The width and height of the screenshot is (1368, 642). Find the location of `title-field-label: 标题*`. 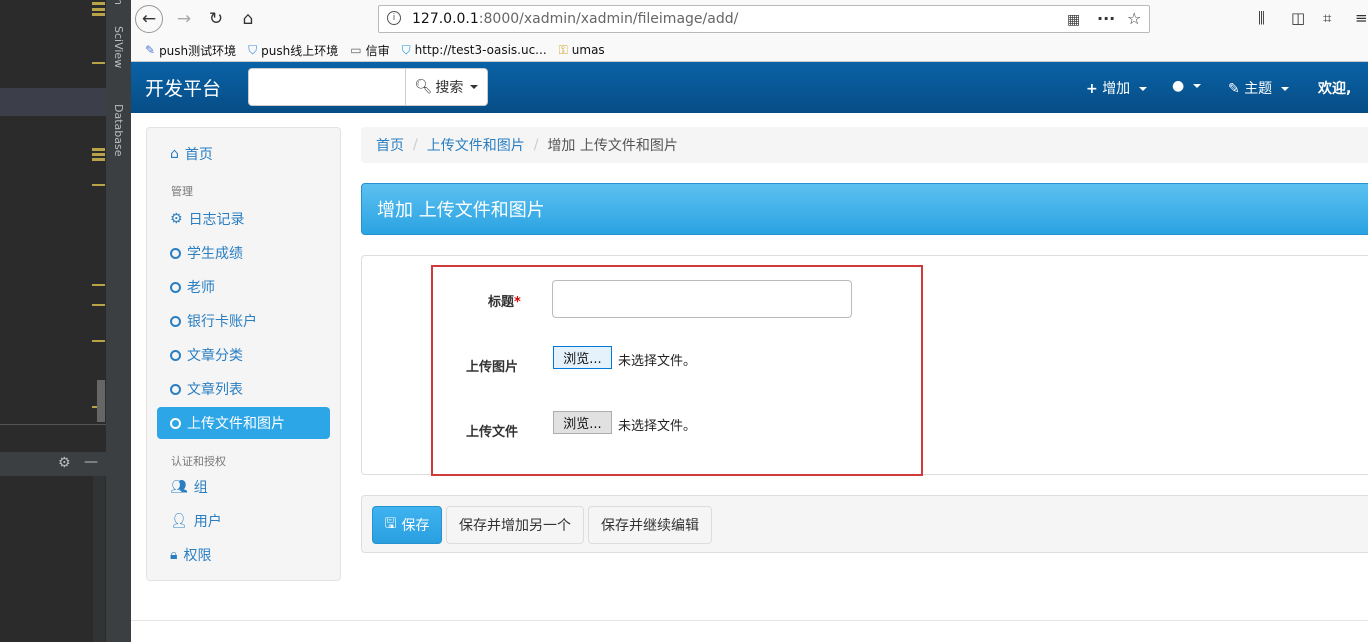

title-field-label: 标题* is located at coordinates (504, 302).